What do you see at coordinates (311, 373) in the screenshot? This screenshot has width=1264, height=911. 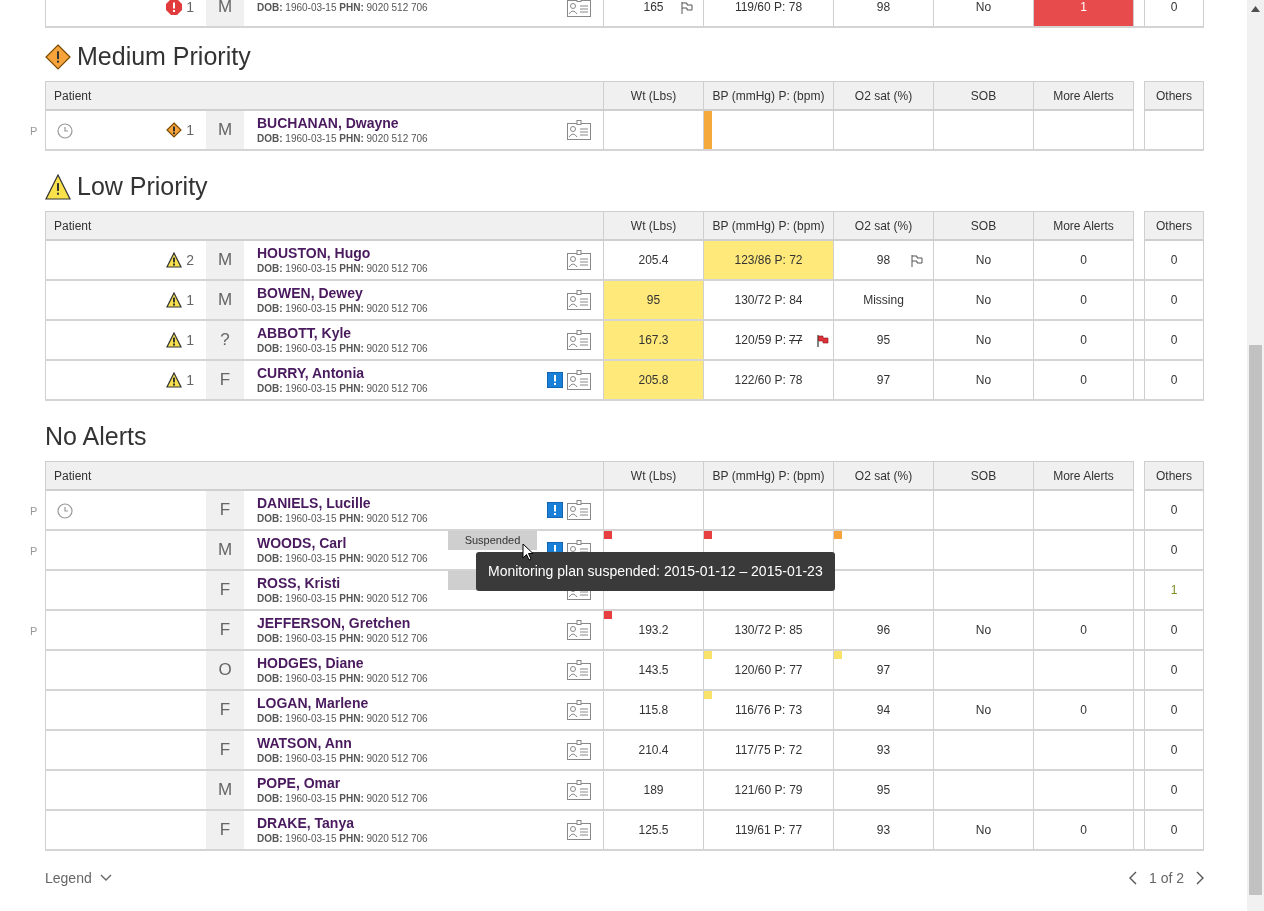 I see `patient-name-link: CURRY, Antonia` at bounding box center [311, 373].